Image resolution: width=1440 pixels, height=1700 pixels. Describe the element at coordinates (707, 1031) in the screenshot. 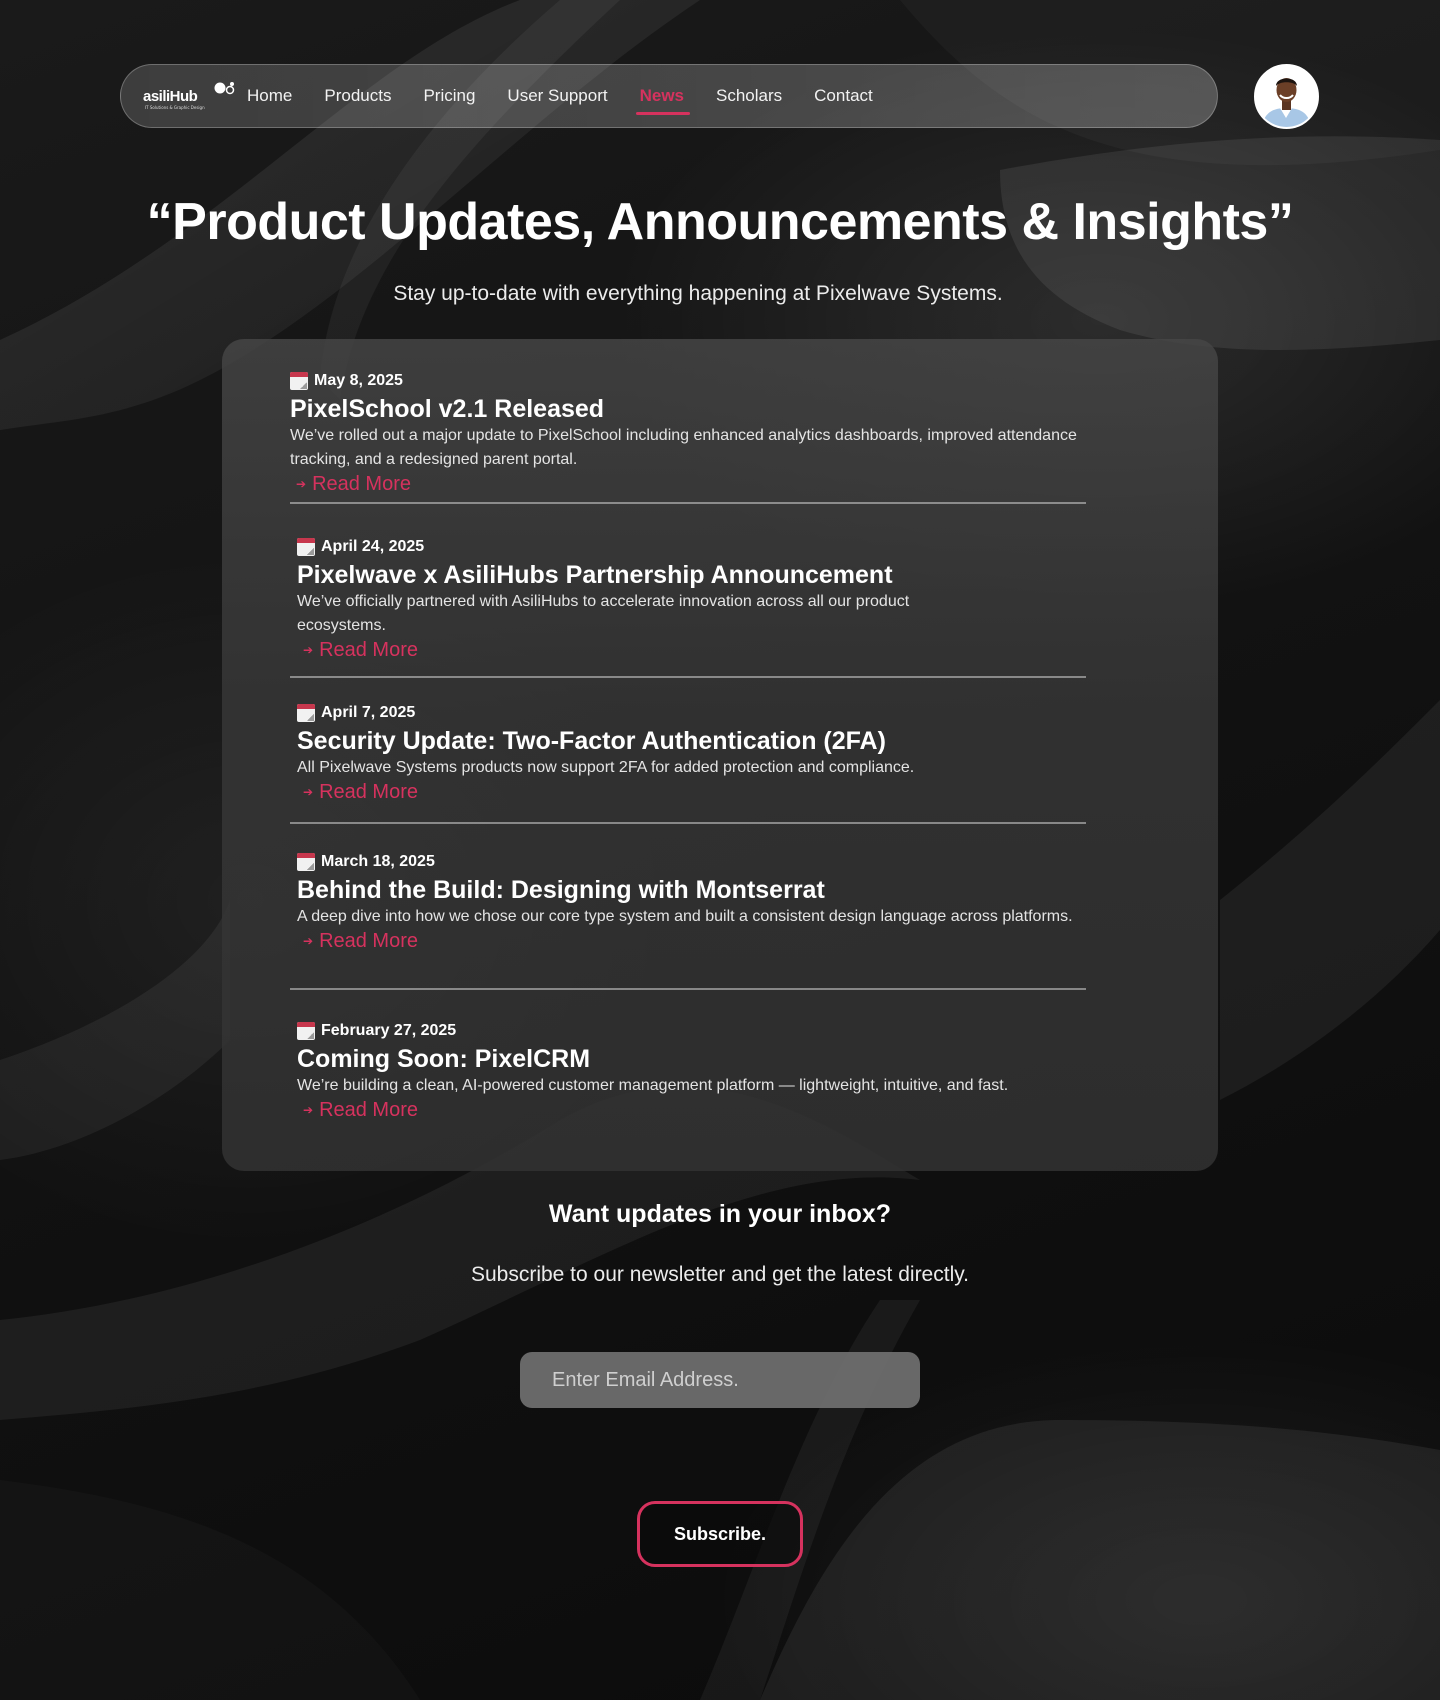

I see `news-date: February 27, 2025` at that location.